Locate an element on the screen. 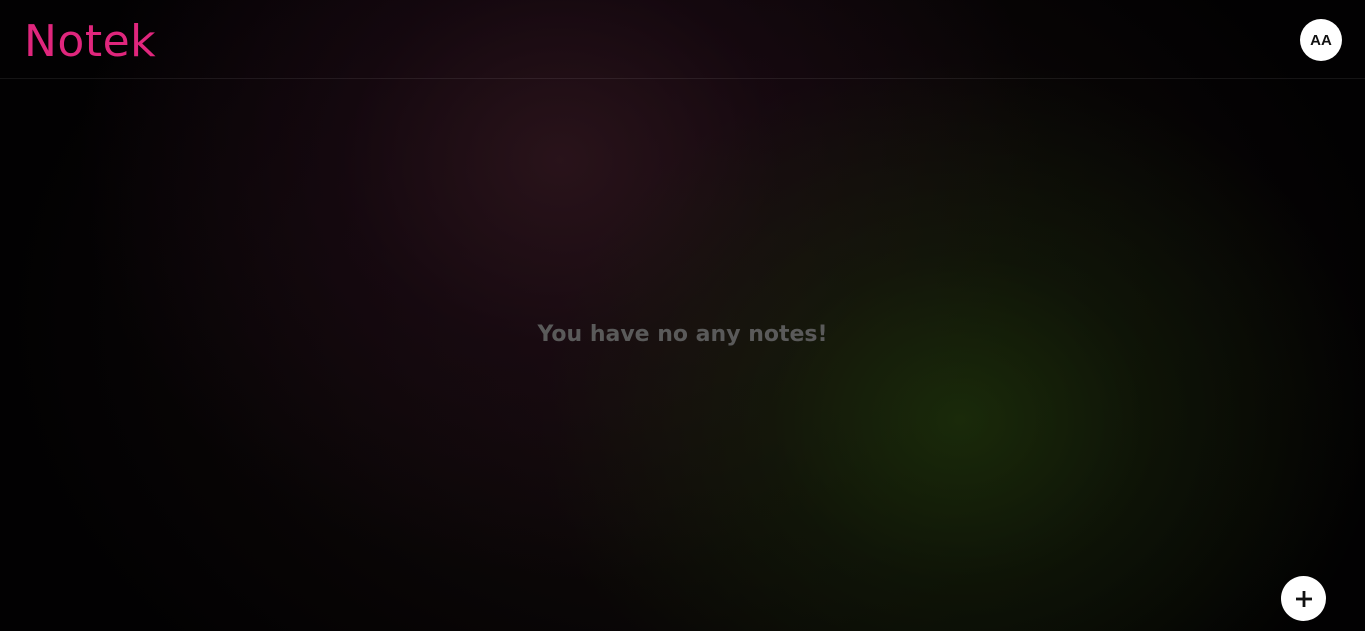 The image size is (1365, 631). plus-icon is located at coordinates (1303, 598).